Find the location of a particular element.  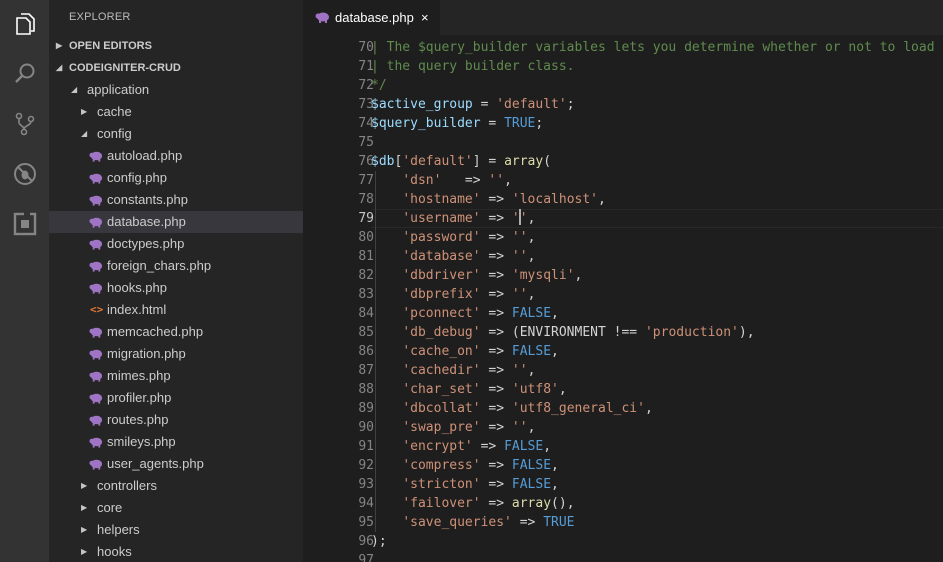

code-token: 'dbcollat' is located at coordinates (441, 408).